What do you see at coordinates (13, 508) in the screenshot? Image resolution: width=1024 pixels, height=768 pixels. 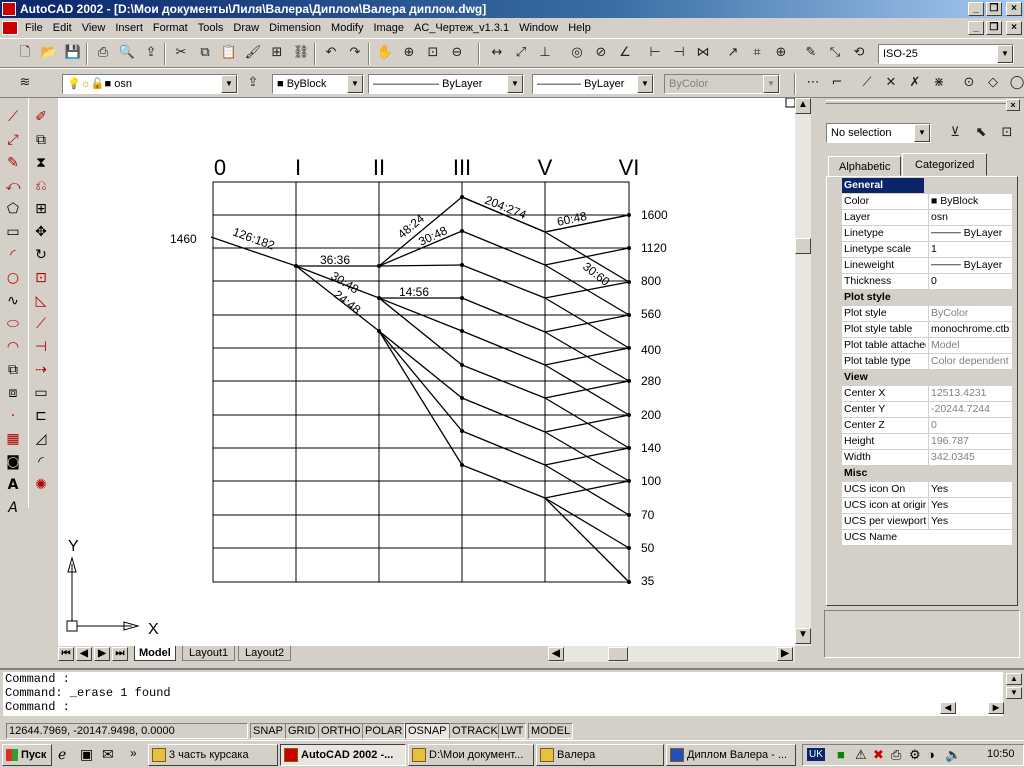 I see `text-icon: A` at bounding box center [13, 508].